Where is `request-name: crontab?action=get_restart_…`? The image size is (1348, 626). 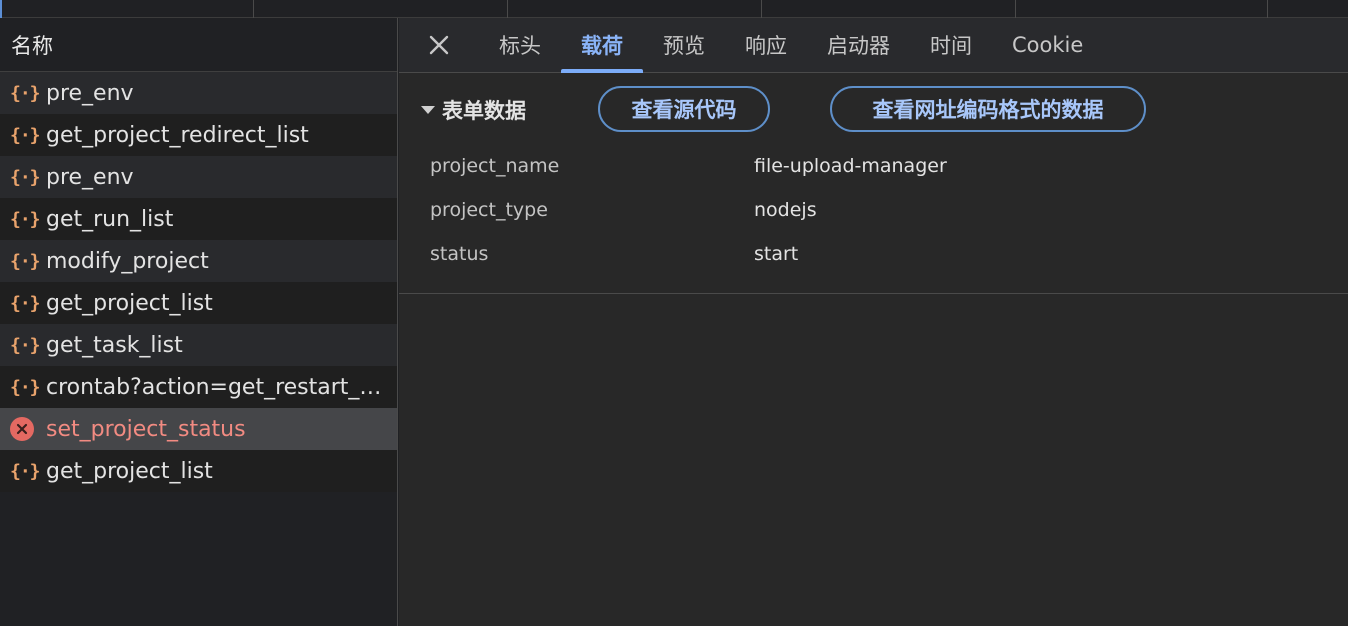 request-name: crontab?action=get_restart_… is located at coordinates (214, 387).